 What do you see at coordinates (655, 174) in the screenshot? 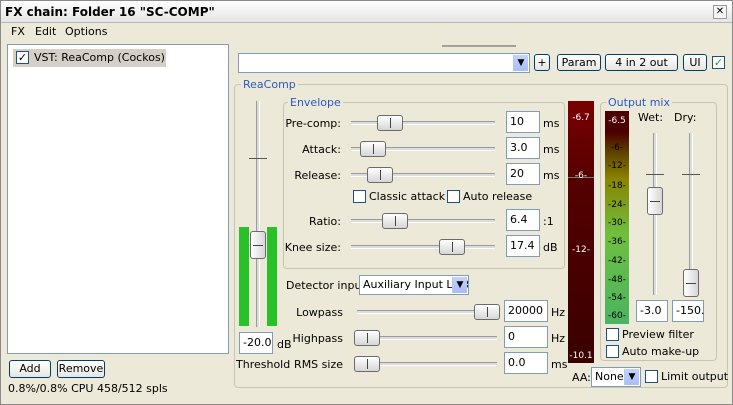
I see `wet-tick` at bounding box center [655, 174].